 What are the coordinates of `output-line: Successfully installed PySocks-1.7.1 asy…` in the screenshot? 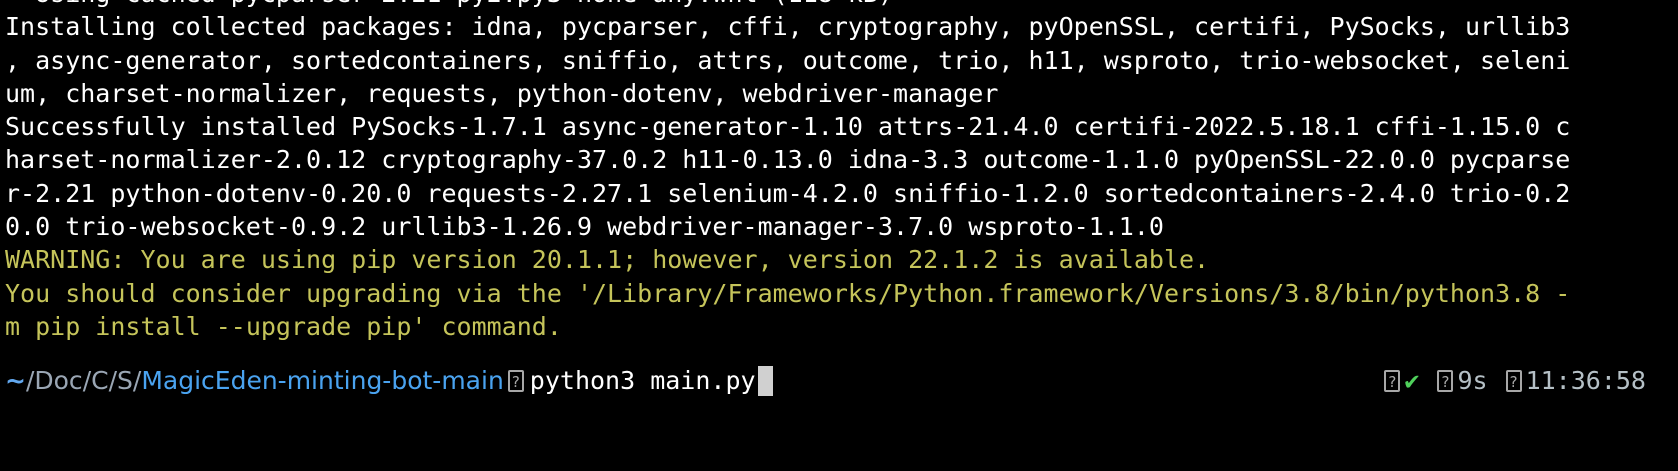 It's located at (788, 127).